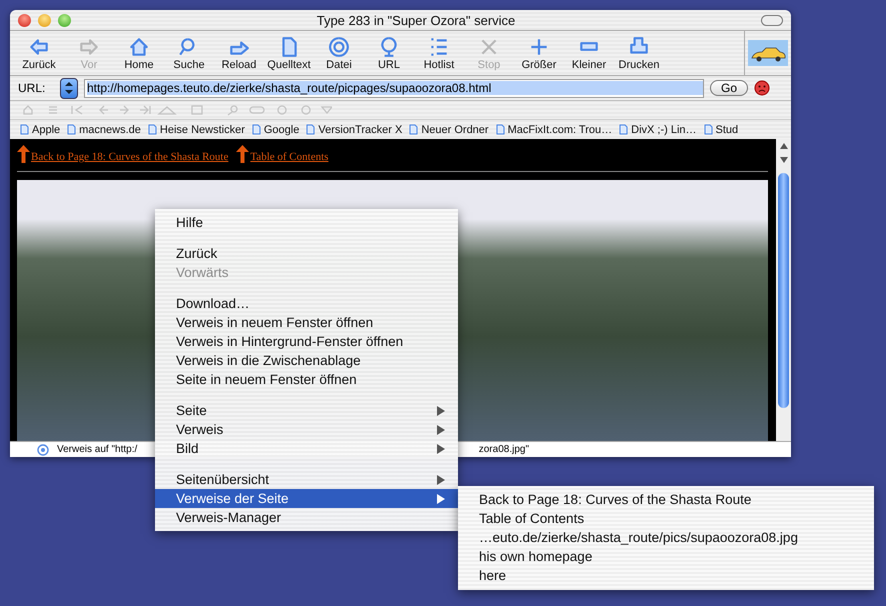  Describe the element at coordinates (783, 153) in the screenshot. I see `scroll-arrows-icon` at that location.